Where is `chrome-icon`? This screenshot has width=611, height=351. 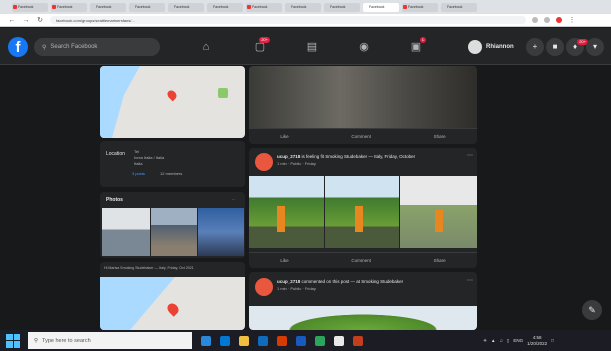
chrome-icon is located at coordinates (320, 340).